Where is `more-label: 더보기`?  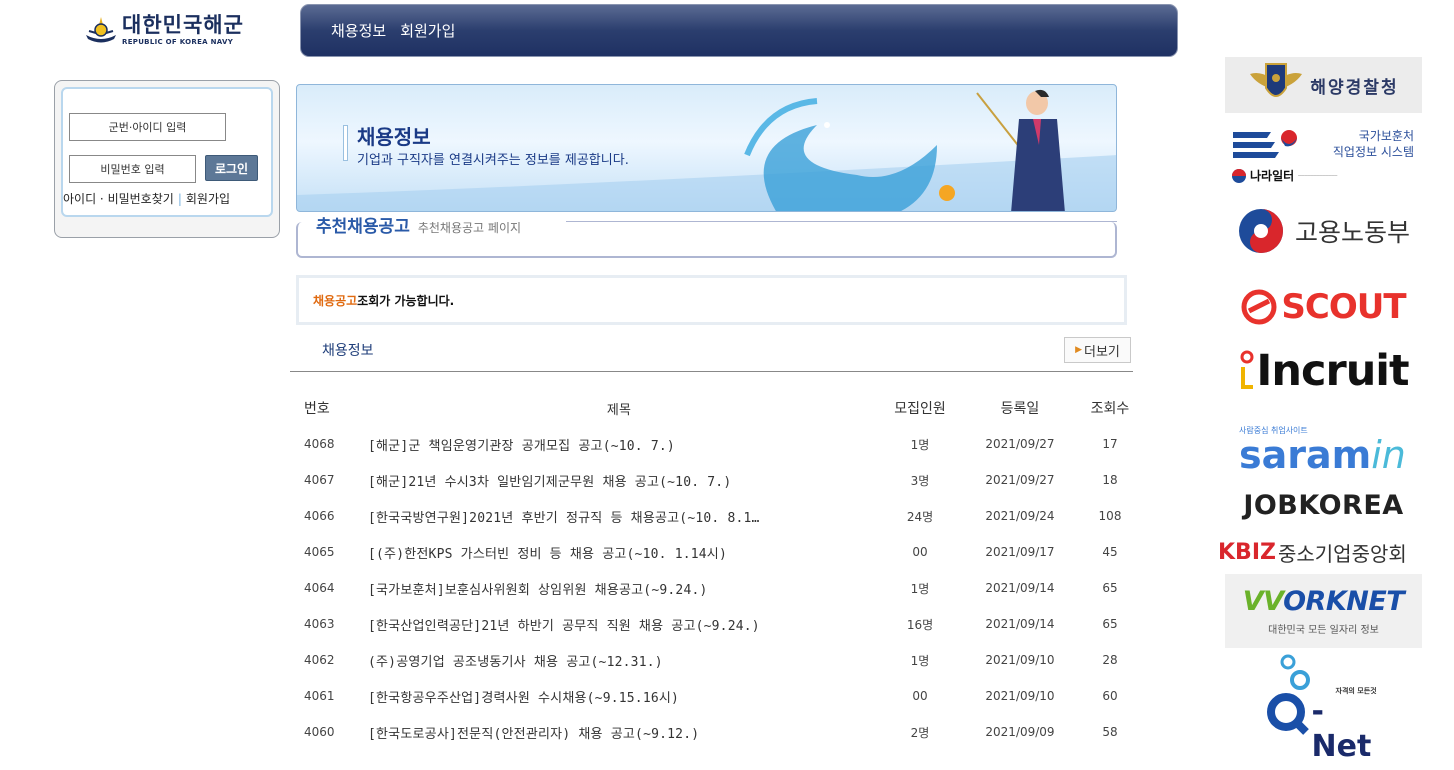
more-label: 더보기 is located at coordinates (1102, 352).